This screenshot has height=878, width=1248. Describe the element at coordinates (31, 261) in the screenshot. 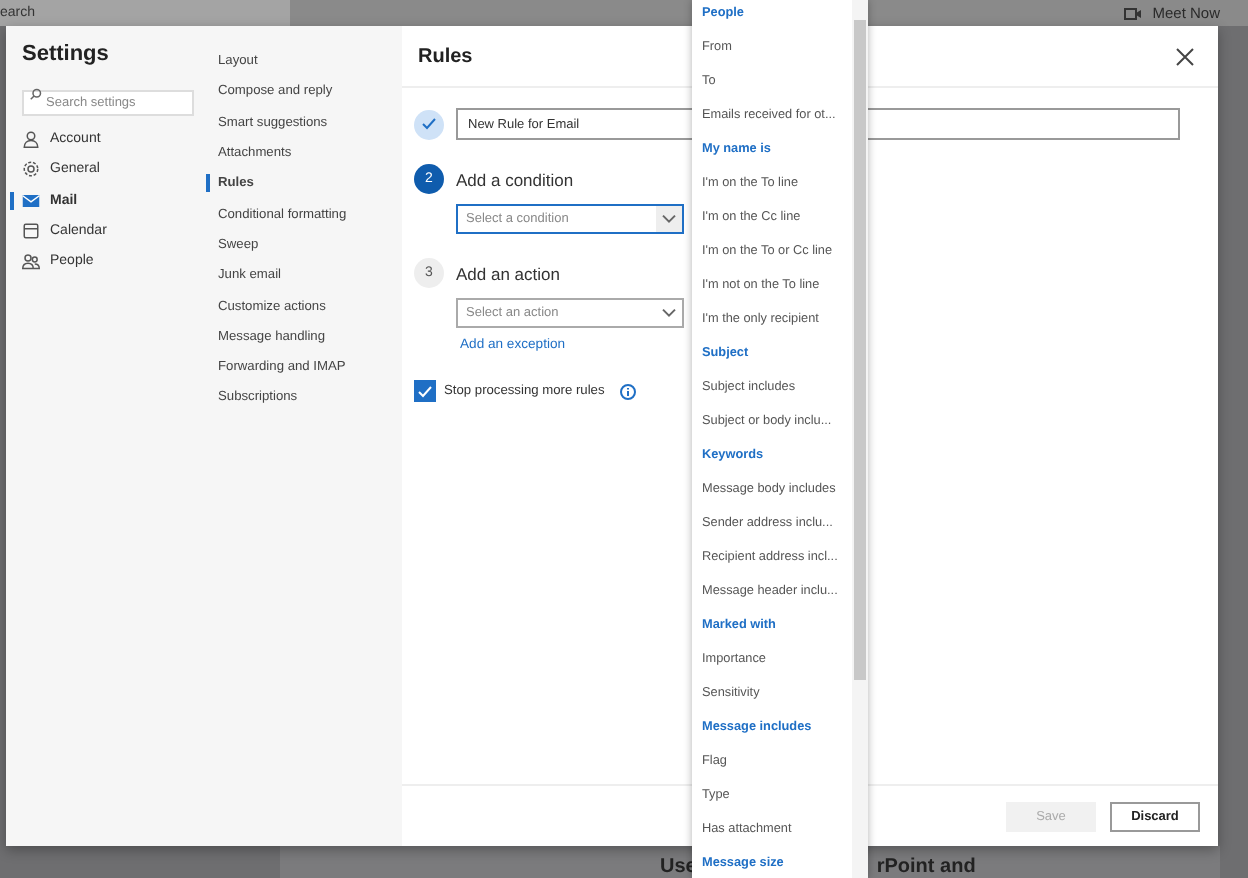

I see `people-icon` at that location.